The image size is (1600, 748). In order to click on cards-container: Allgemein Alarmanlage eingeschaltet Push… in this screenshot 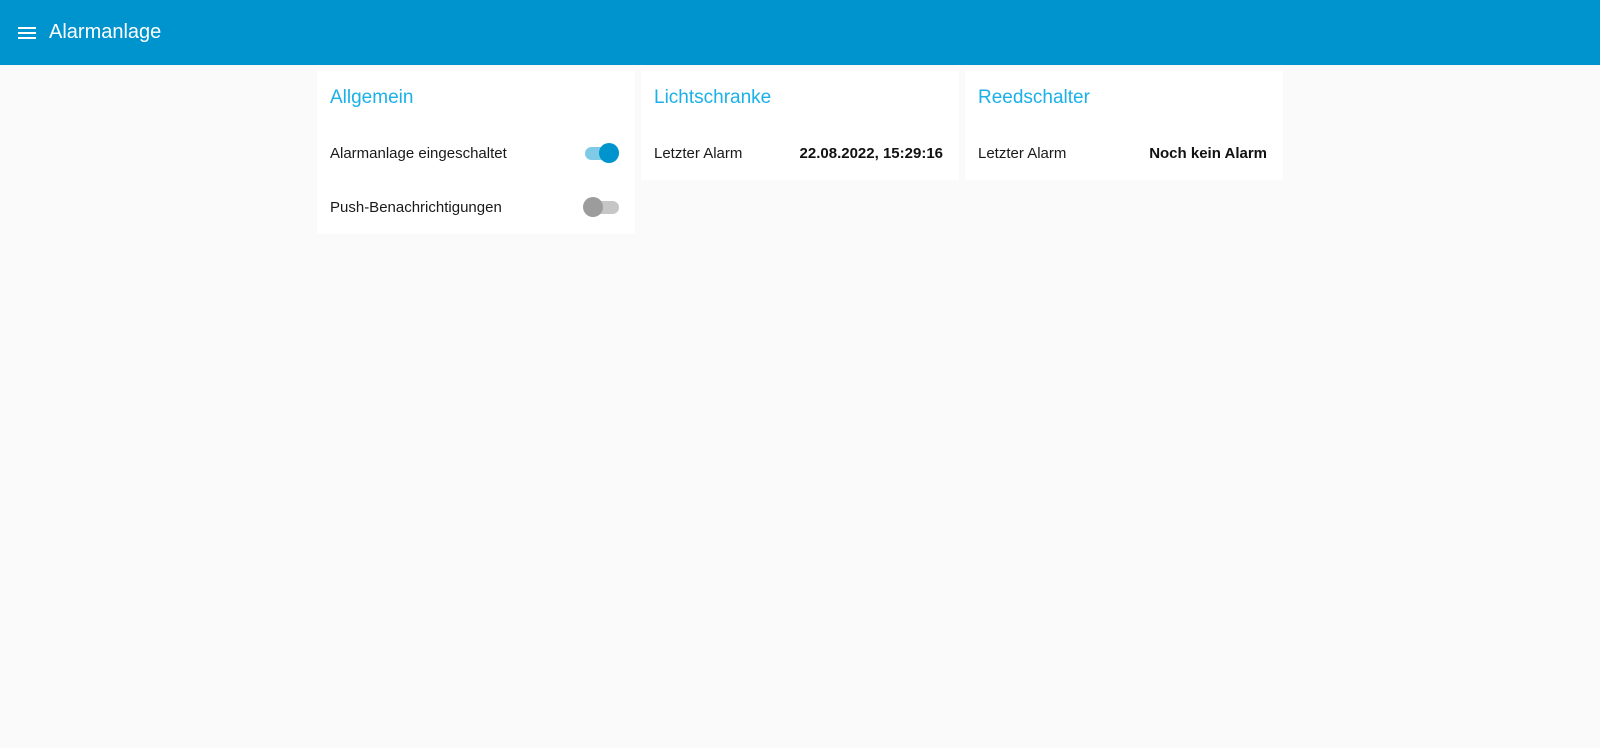, I will do `click(800, 152)`.